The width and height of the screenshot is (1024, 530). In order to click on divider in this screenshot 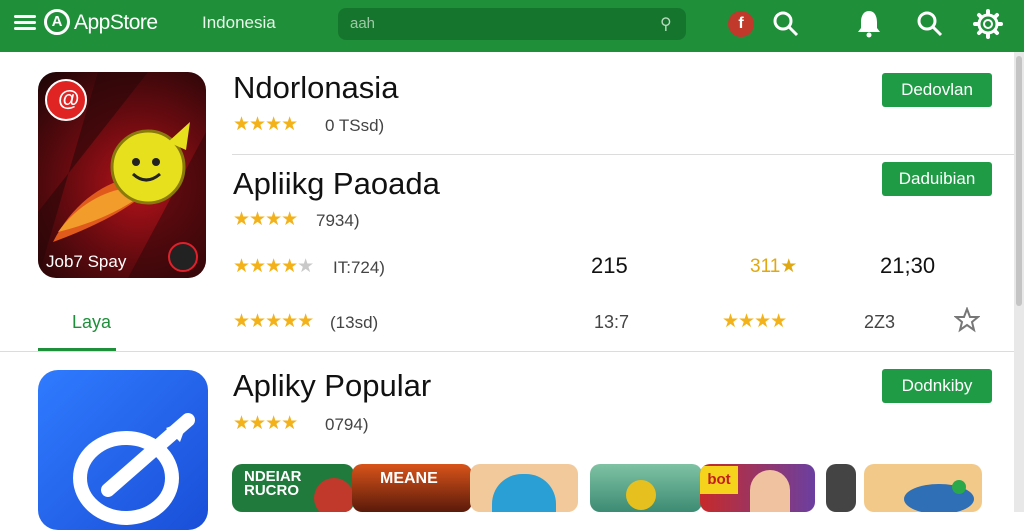, I will do `click(623, 154)`.